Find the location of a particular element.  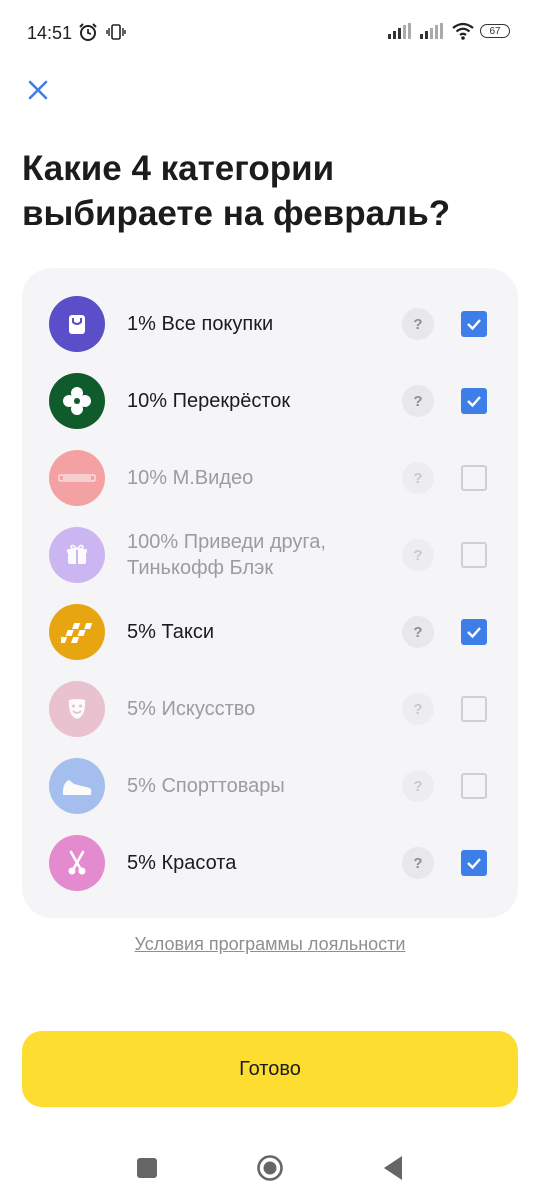

recents-icon is located at coordinates (147, 1168).